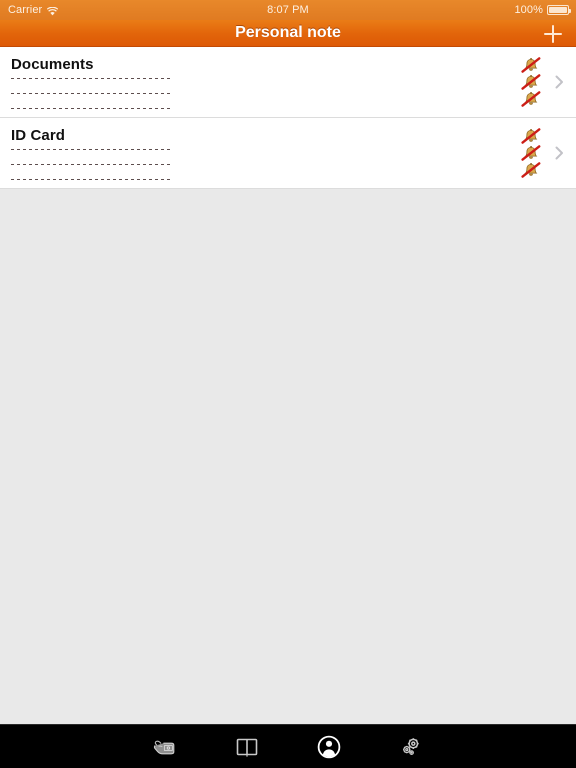 The image size is (576, 768). What do you see at coordinates (528, 10) in the screenshot?
I see `battery-percent-label: 100%` at bounding box center [528, 10].